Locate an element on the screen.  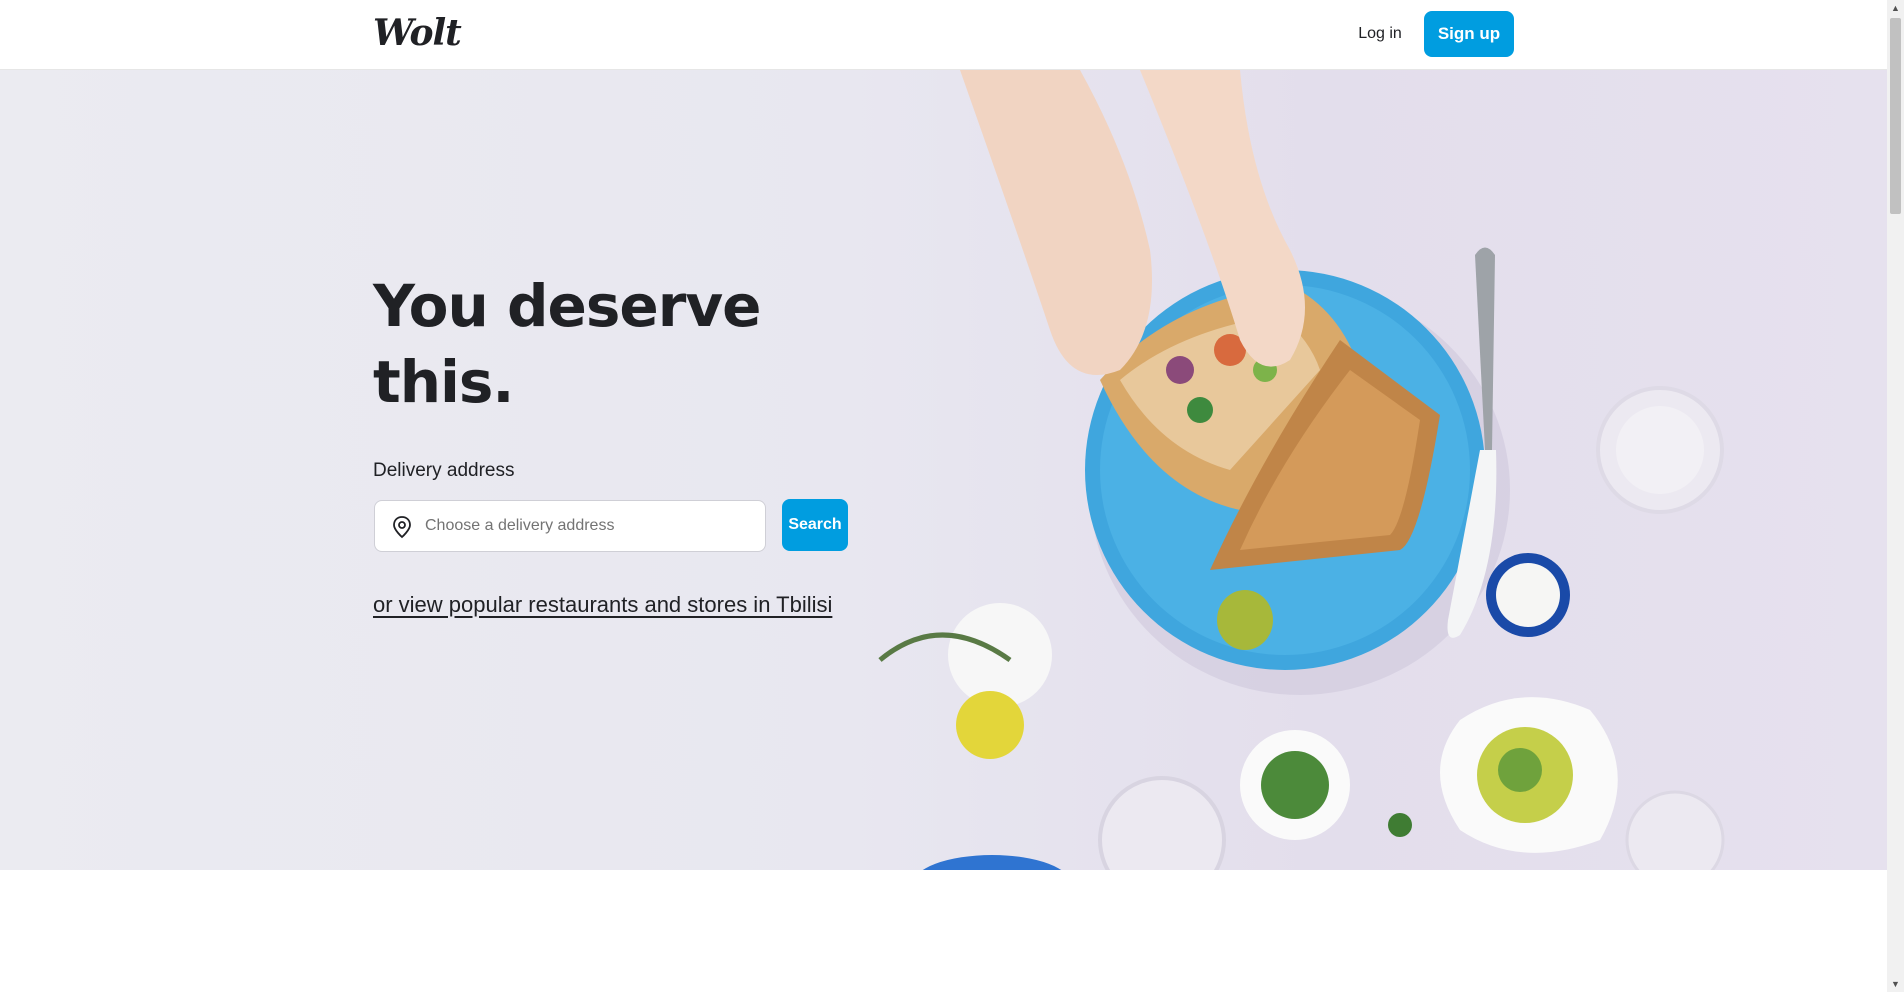
search-button: Search is located at coordinates (815, 525).